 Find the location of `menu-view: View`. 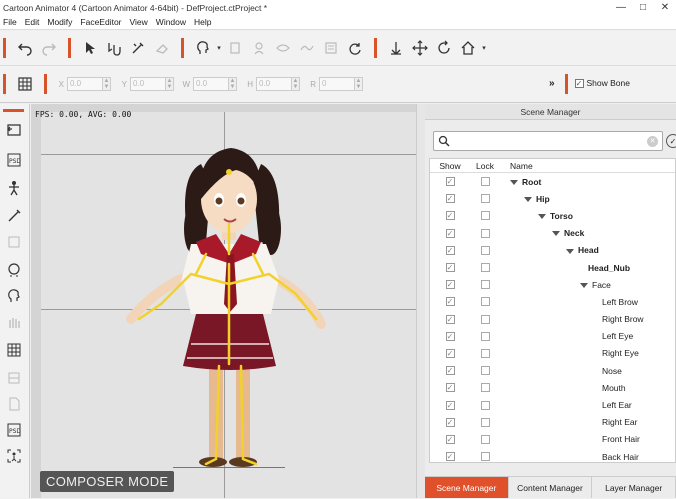

menu-view: View is located at coordinates (140, 22).